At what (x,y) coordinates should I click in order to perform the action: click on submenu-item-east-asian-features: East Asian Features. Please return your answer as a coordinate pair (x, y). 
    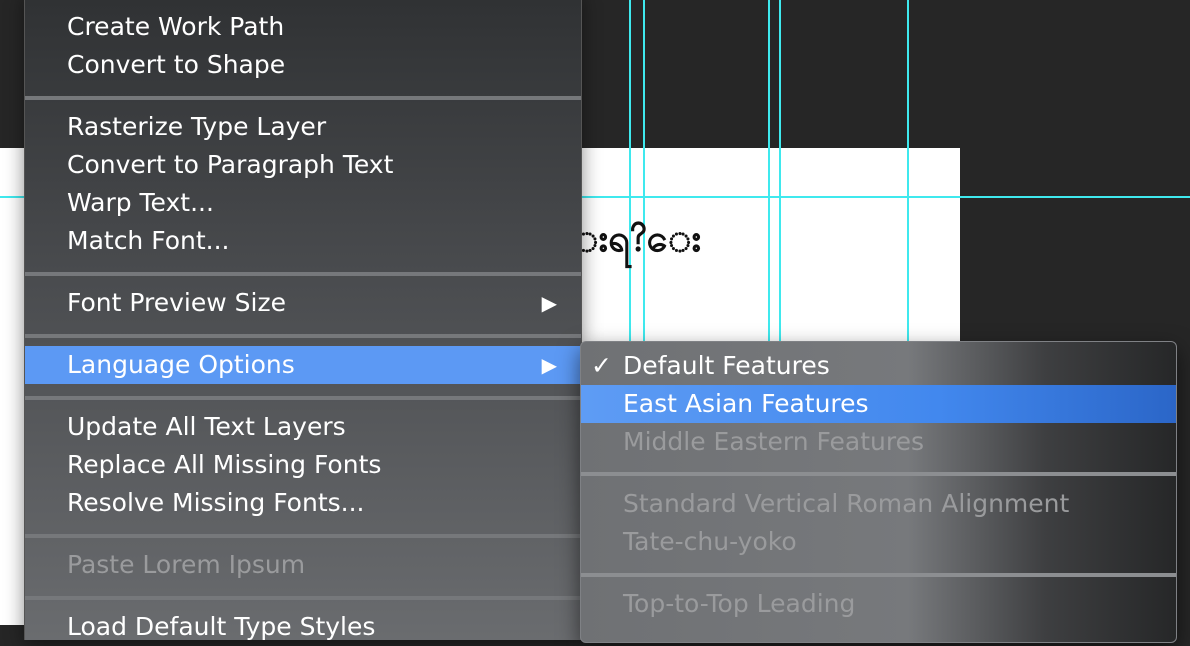
    Looking at the image, I should click on (878, 404).